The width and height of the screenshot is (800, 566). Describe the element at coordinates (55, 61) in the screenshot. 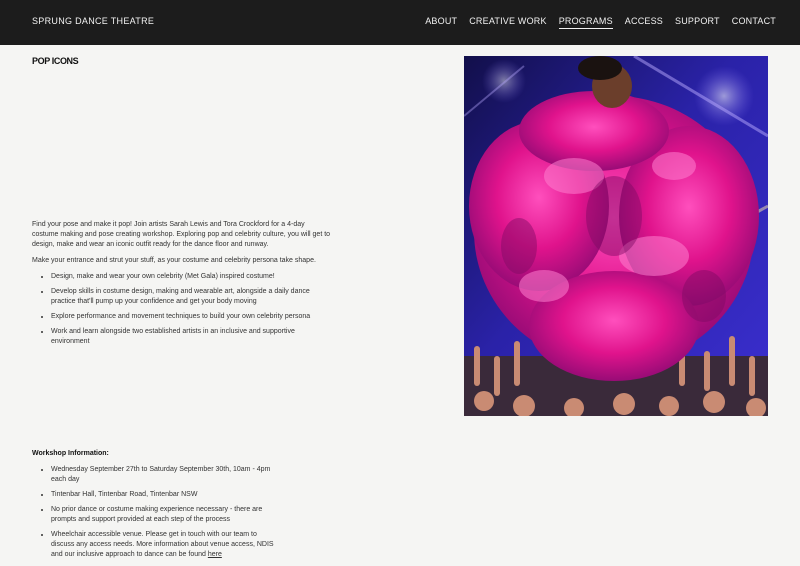

I see `page-title: POP ICONS` at that location.